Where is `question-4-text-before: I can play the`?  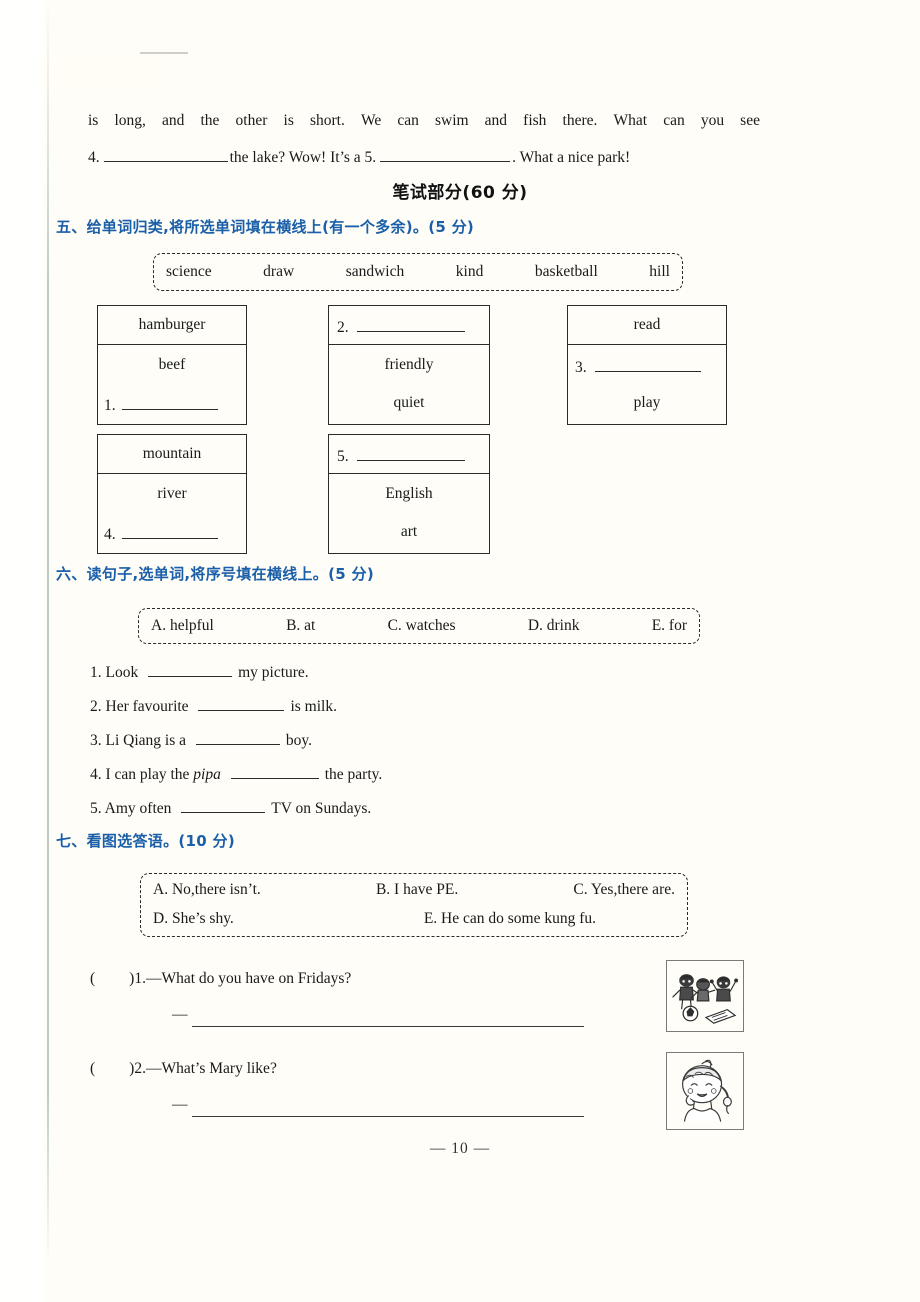
question-4-text-before: I can play the is located at coordinates (149, 774).